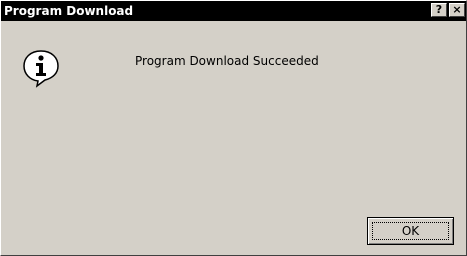  I want to click on information-icon, so click(41, 69).